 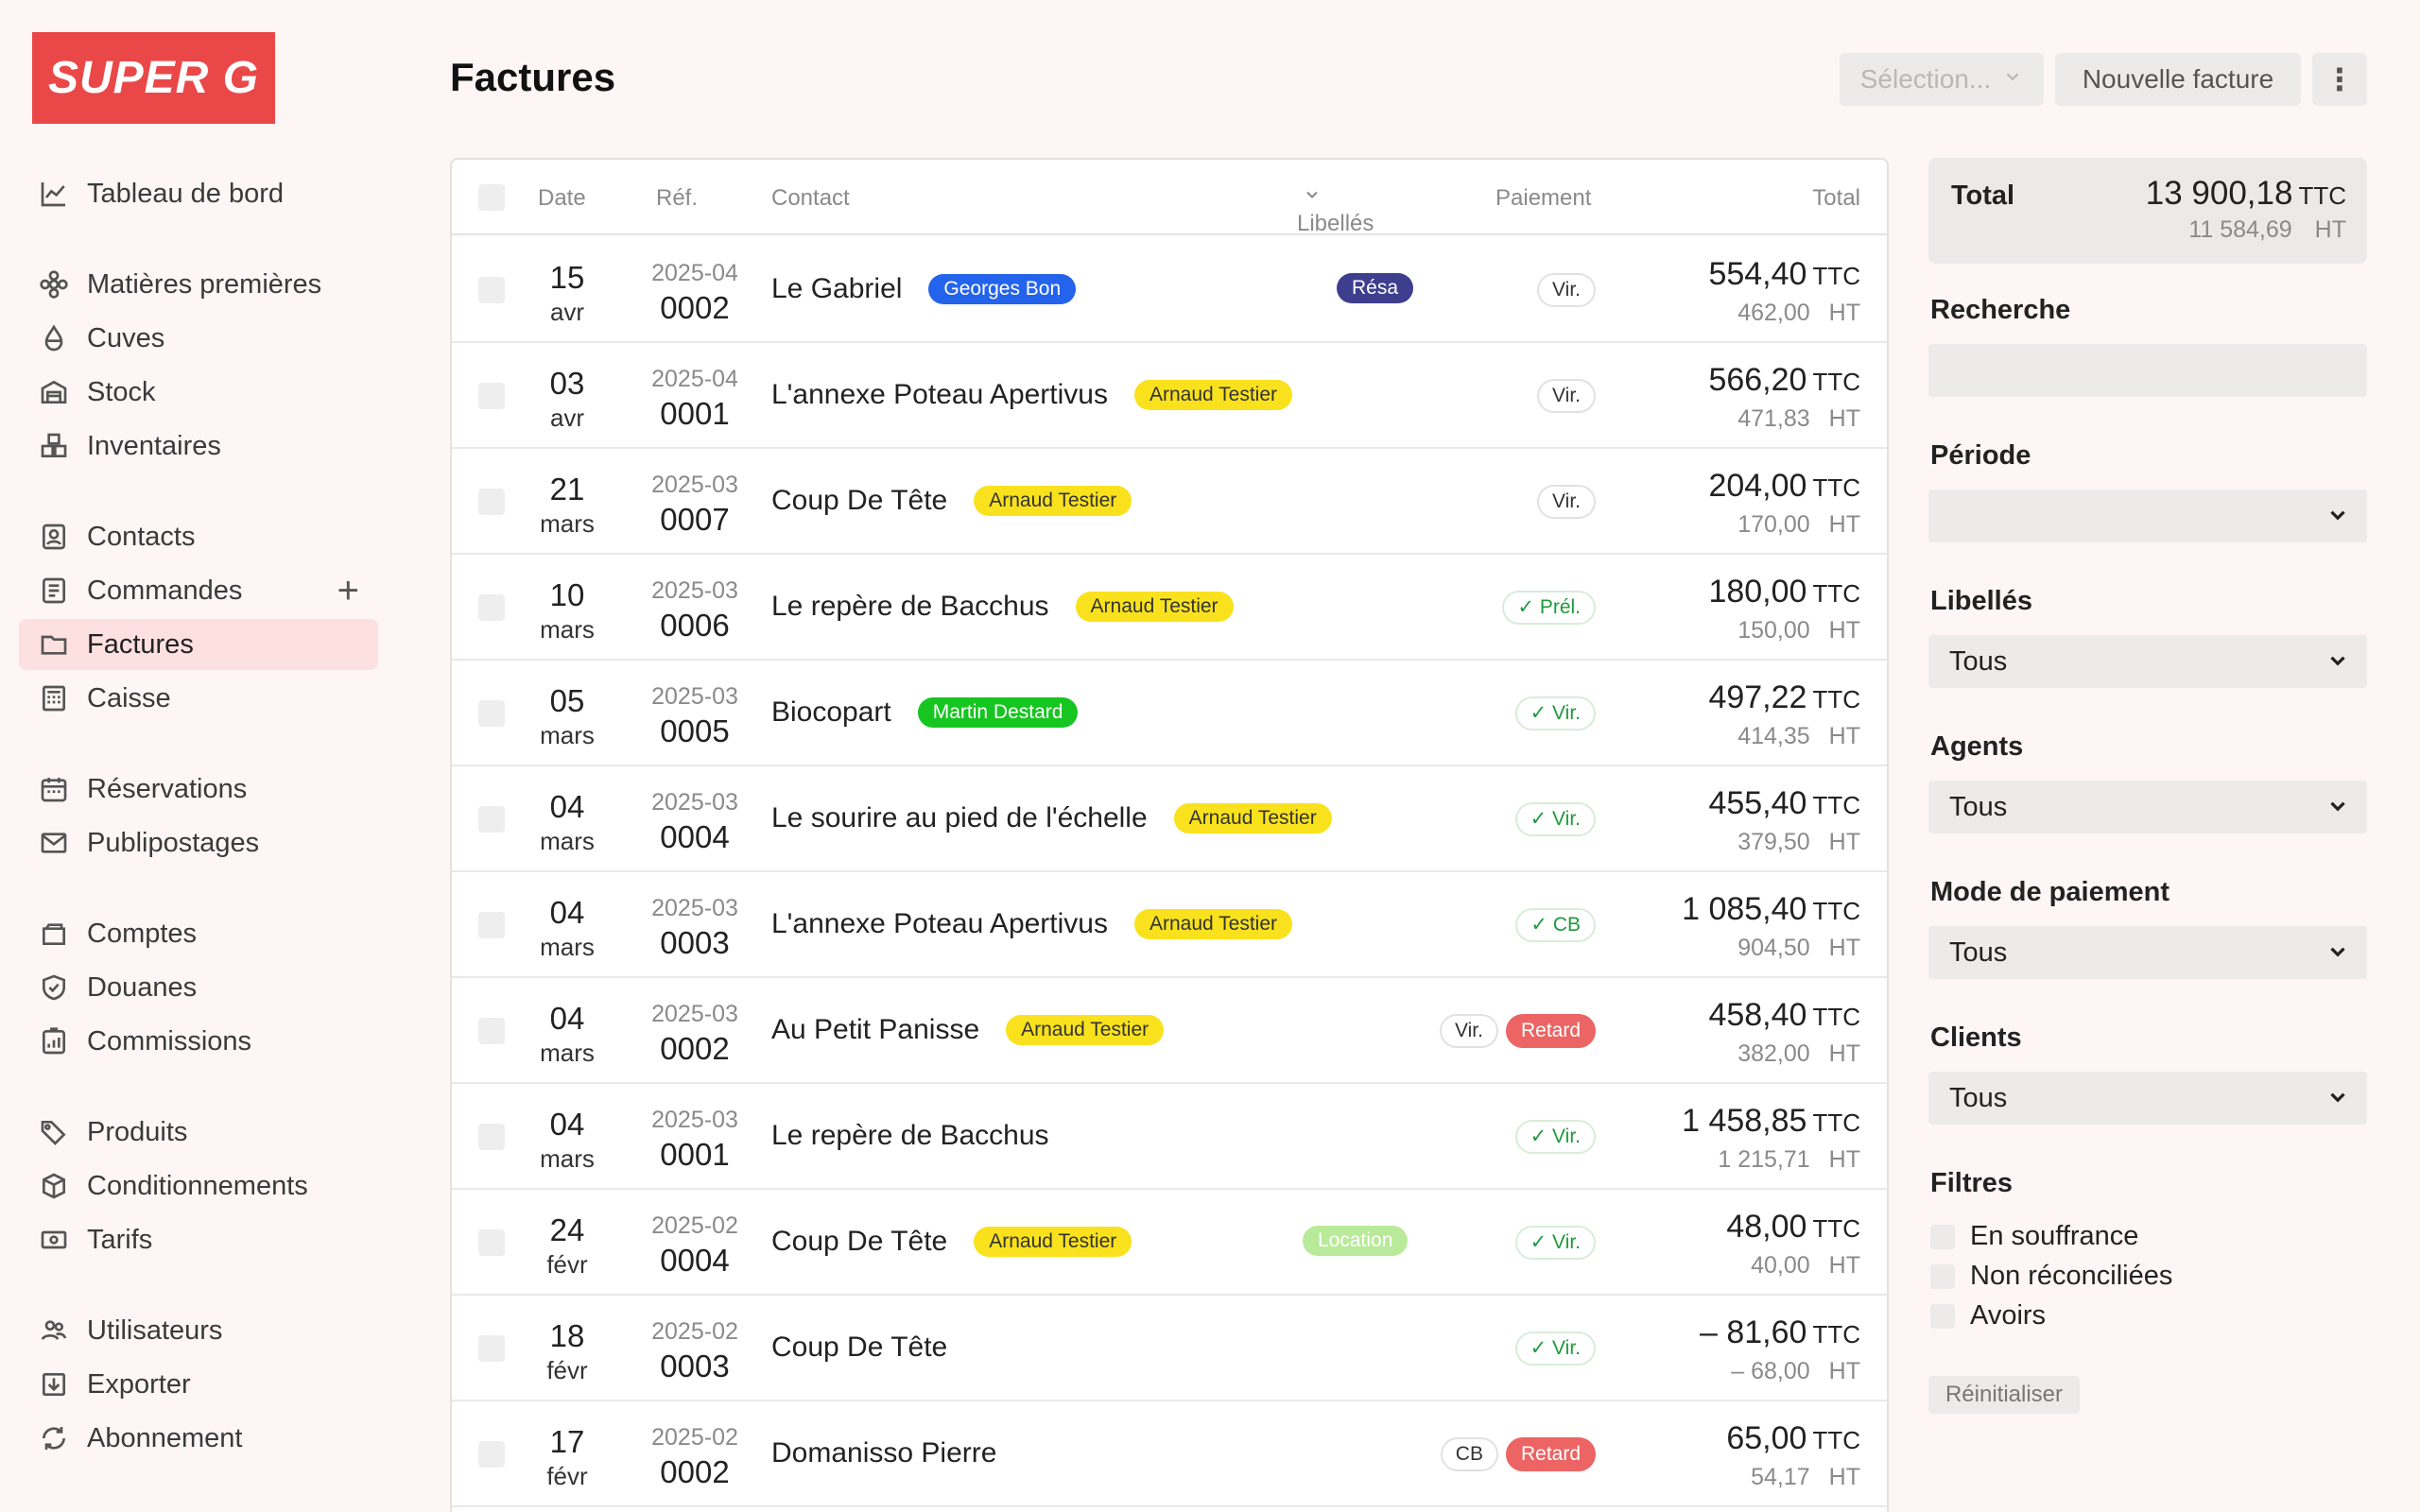 I want to click on invoice-month: mars, so click(x=568, y=841).